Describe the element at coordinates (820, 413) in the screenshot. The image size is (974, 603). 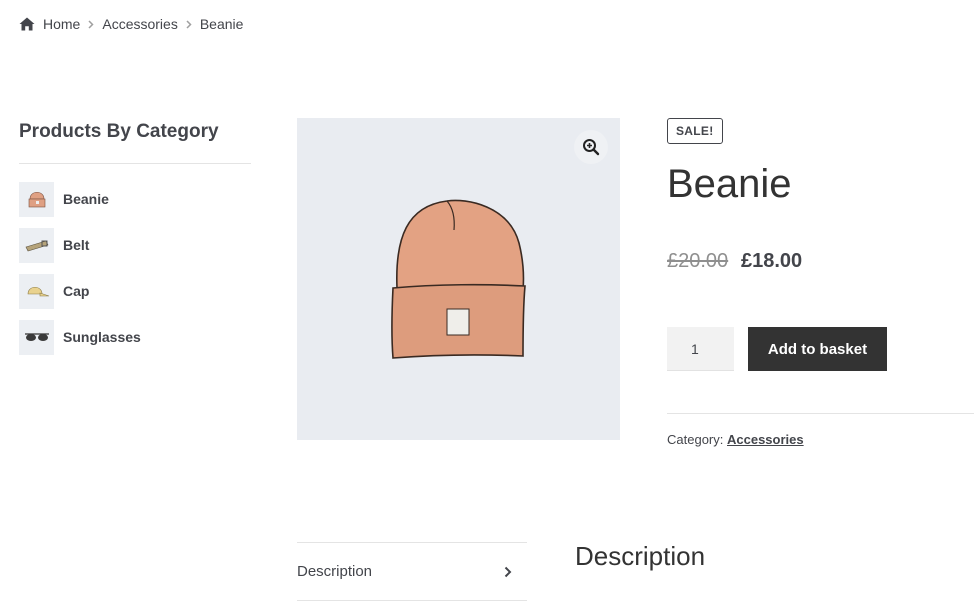
I see `summary-divider` at that location.